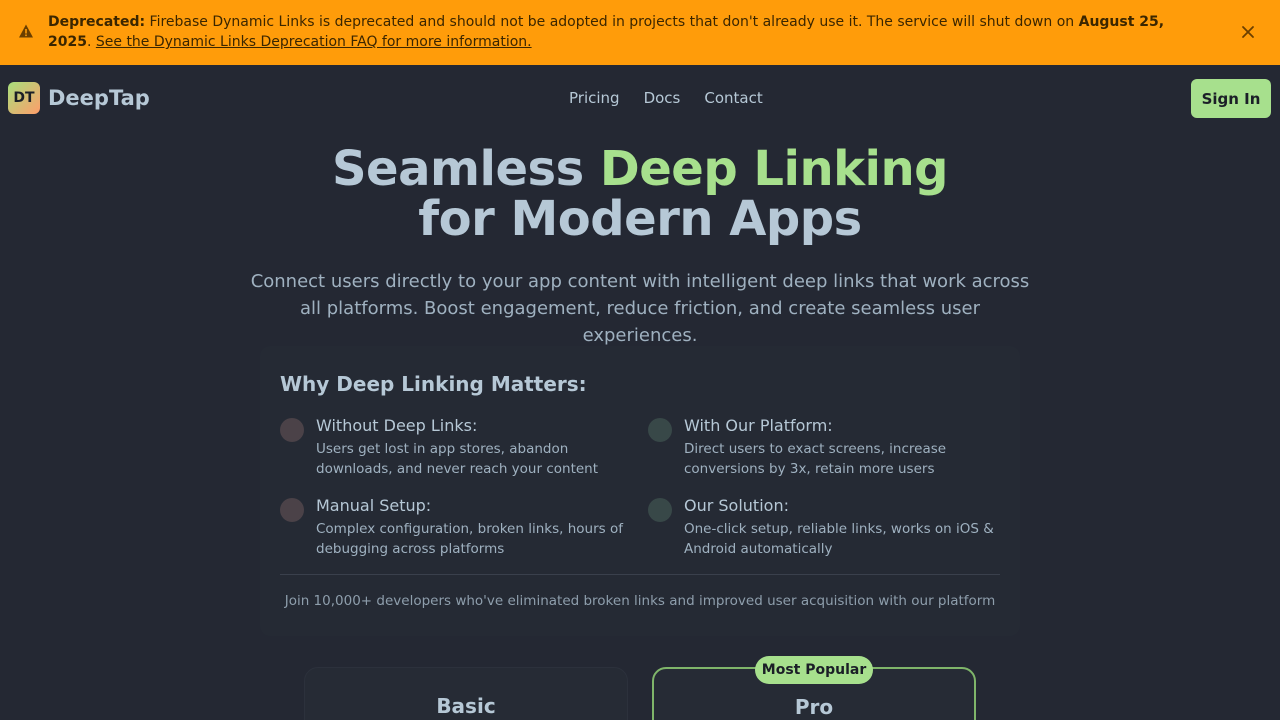 The height and width of the screenshot is (720, 1280). Describe the element at coordinates (774, 169) in the screenshot. I see `hero-title-accent: Deep Linking` at that location.